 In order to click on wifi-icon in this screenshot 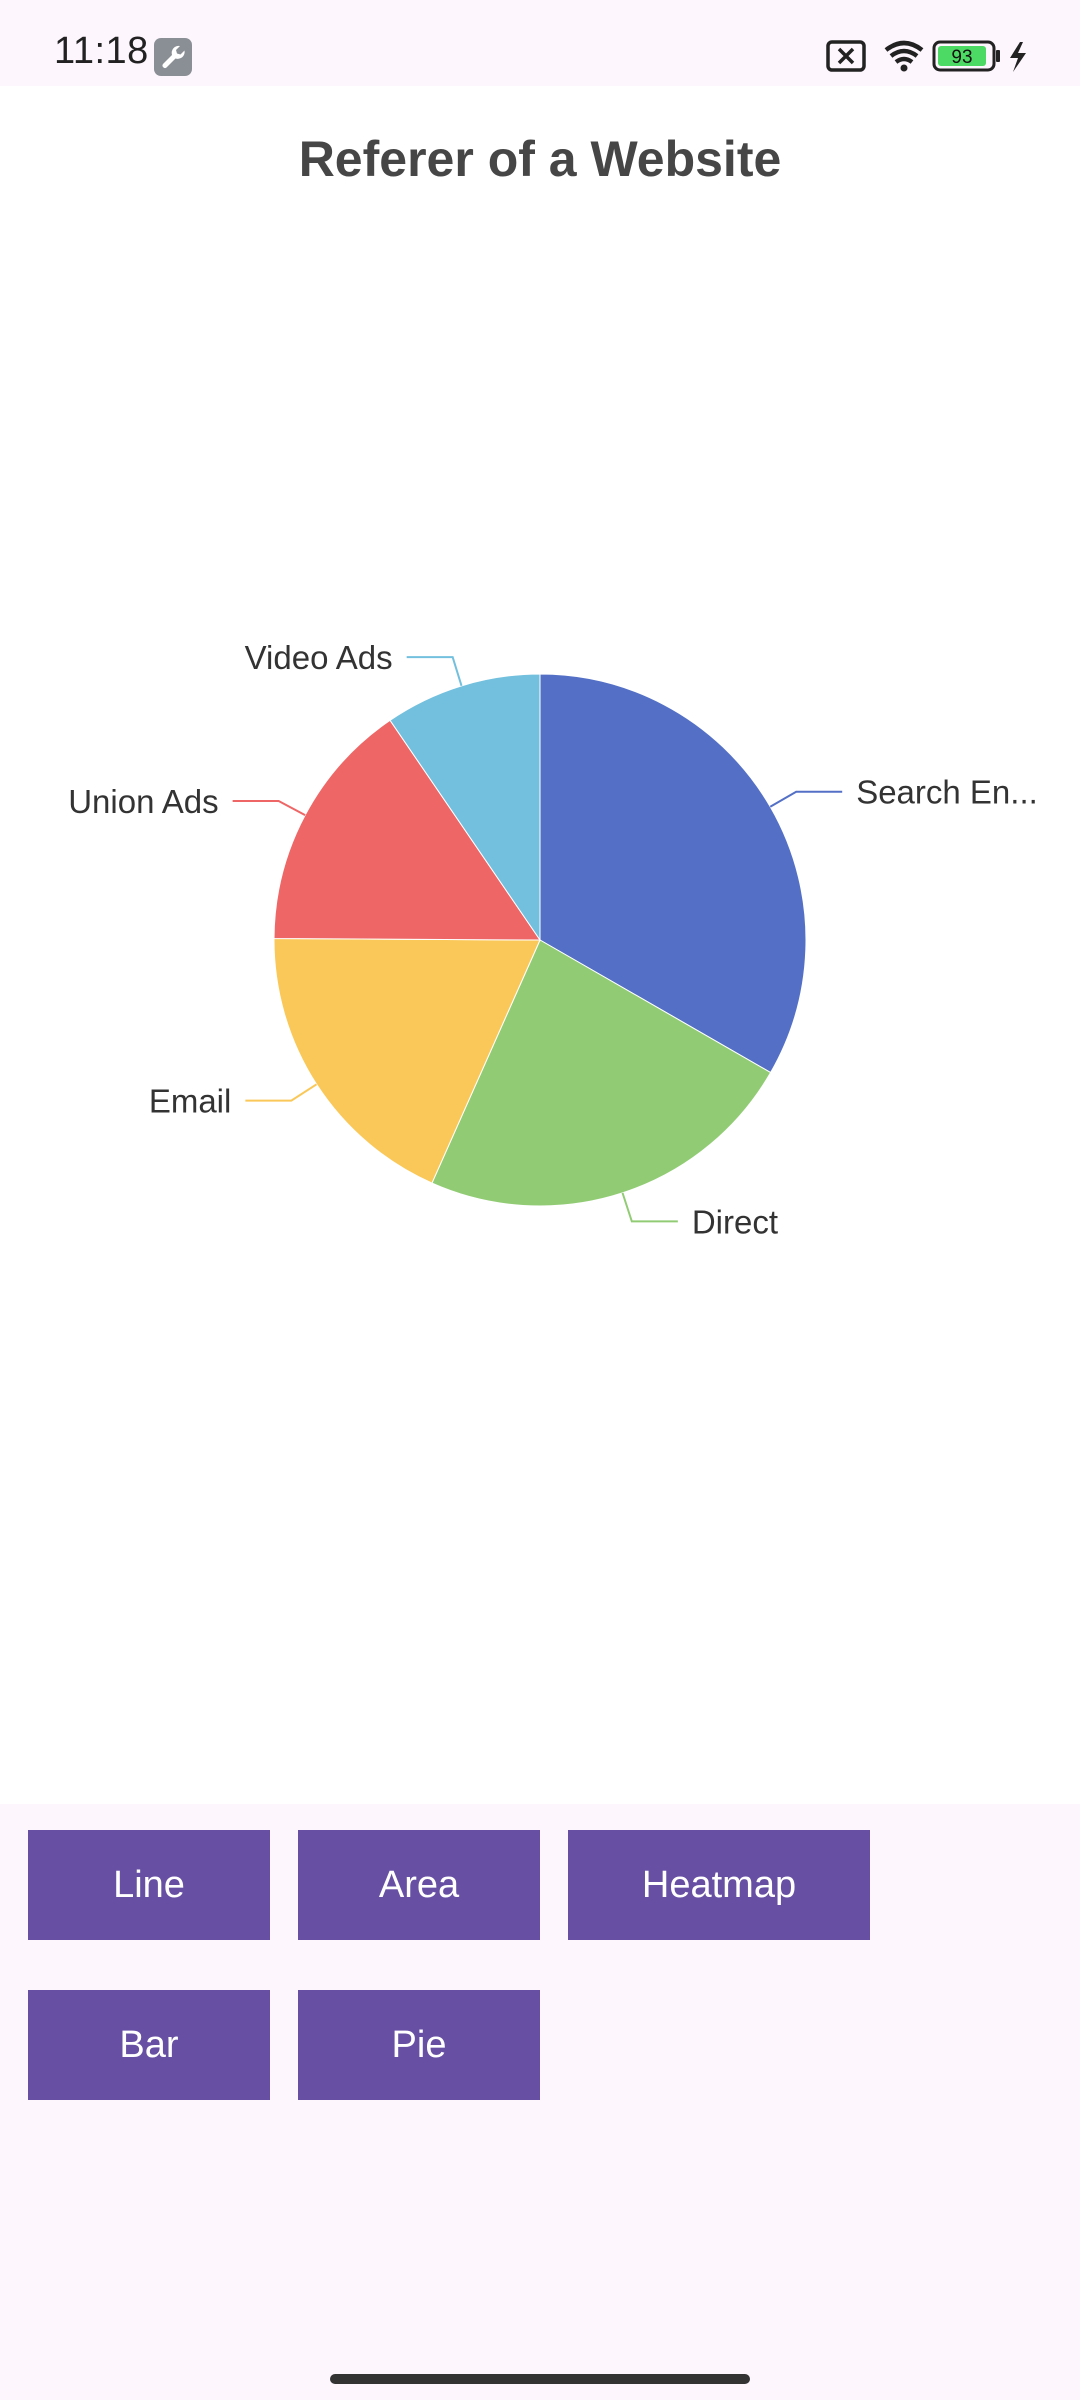, I will do `click(904, 56)`.